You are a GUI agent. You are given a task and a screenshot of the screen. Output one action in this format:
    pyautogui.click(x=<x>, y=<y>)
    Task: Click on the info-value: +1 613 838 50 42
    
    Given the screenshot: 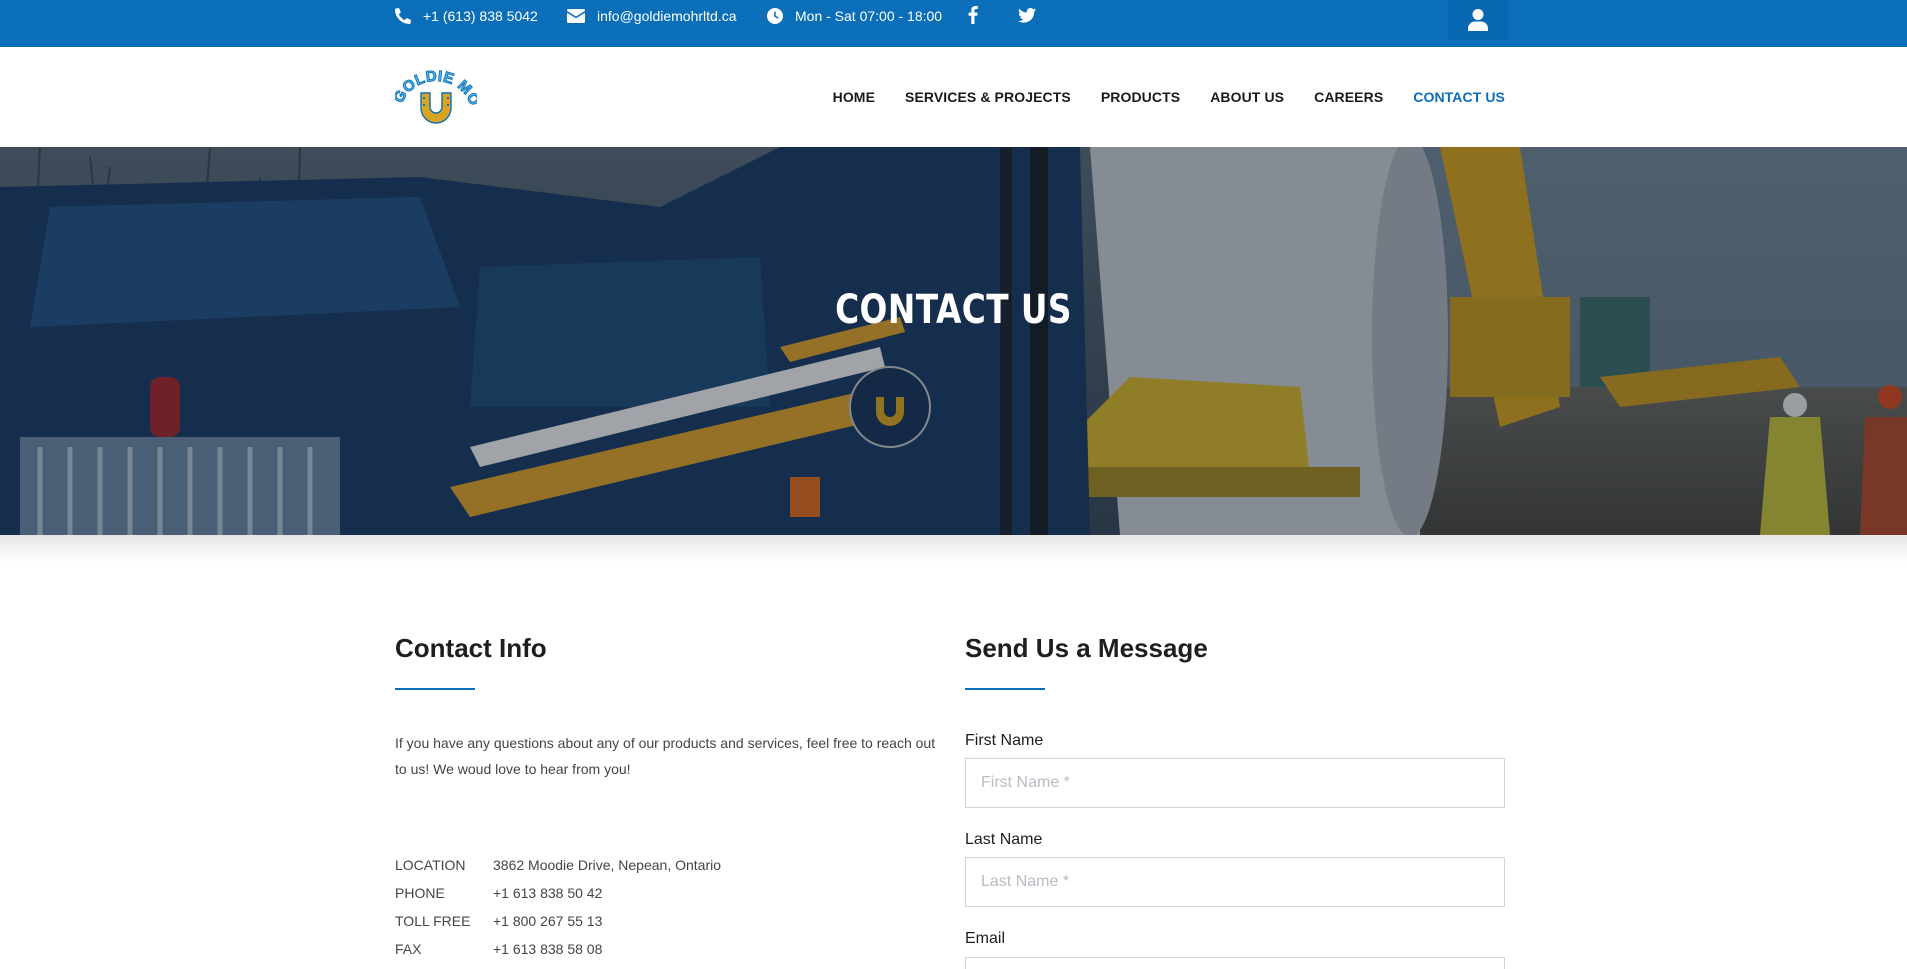 What is the action you would take?
    pyautogui.click(x=547, y=893)
    